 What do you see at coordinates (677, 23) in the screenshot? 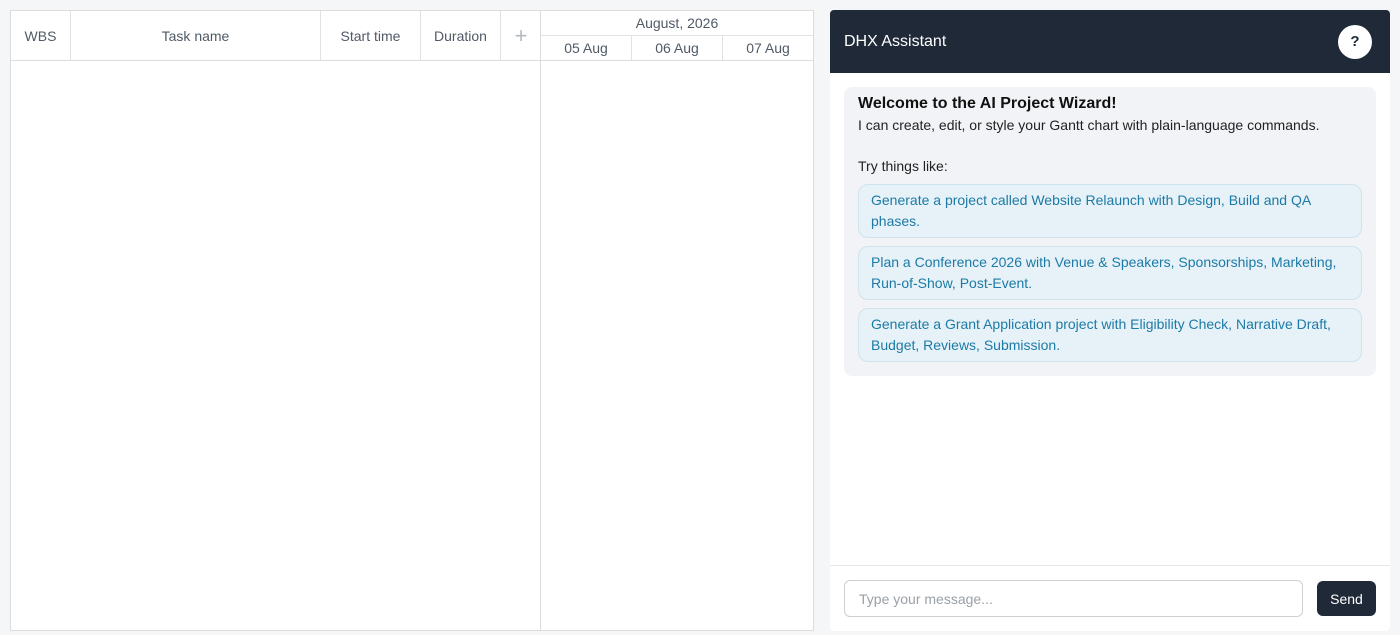
I see `timeline-month-label: August, 2026` at bounding box center [677, 23].